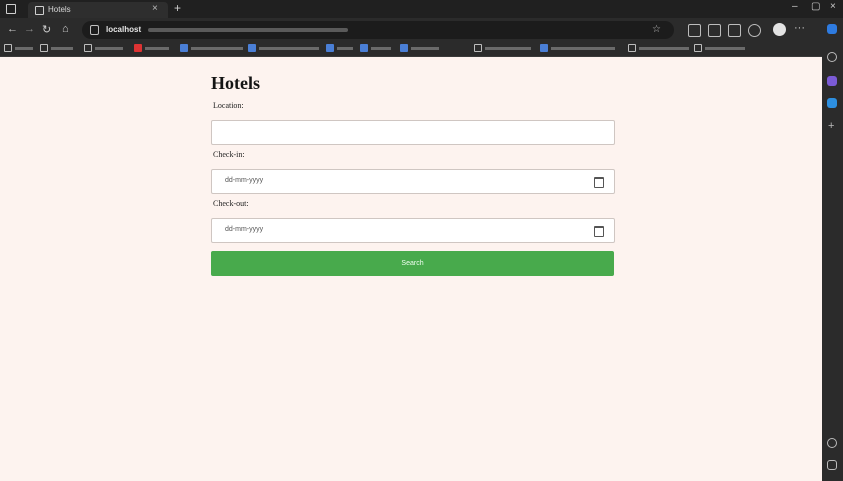 This screenshot has height=481, width=843. Describe the element at coordinates (59, 9) in the screenshot. I see `tab-title: Hotels` at that location.